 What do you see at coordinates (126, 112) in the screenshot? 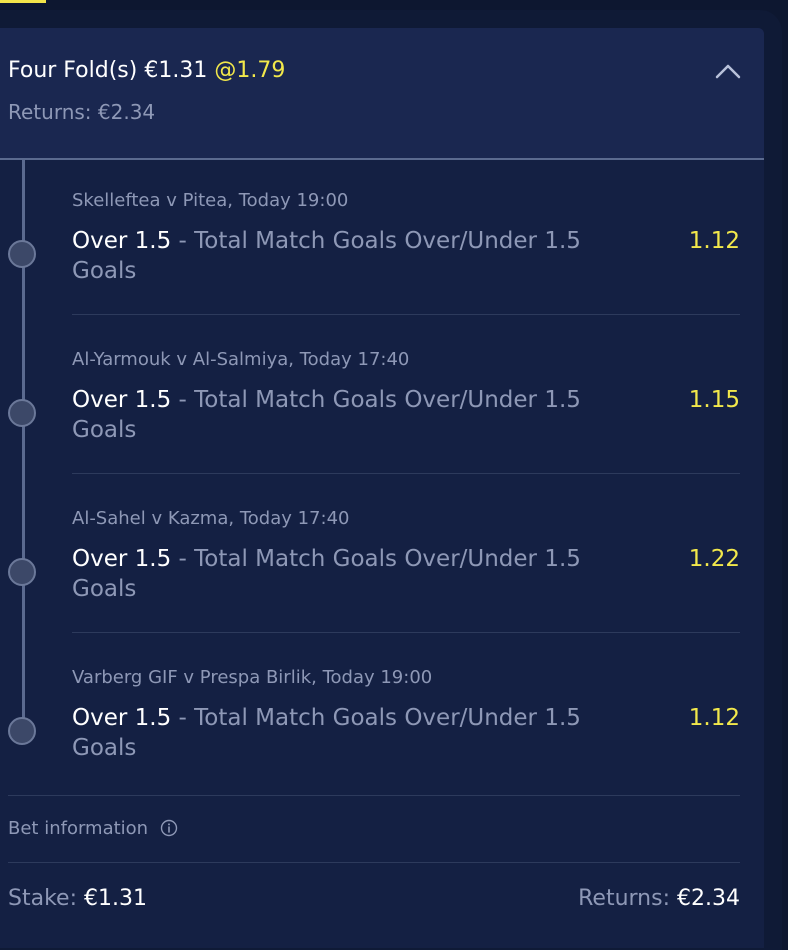
I see `bet-returns-value: €2.34` at bounding box center [126, 112].